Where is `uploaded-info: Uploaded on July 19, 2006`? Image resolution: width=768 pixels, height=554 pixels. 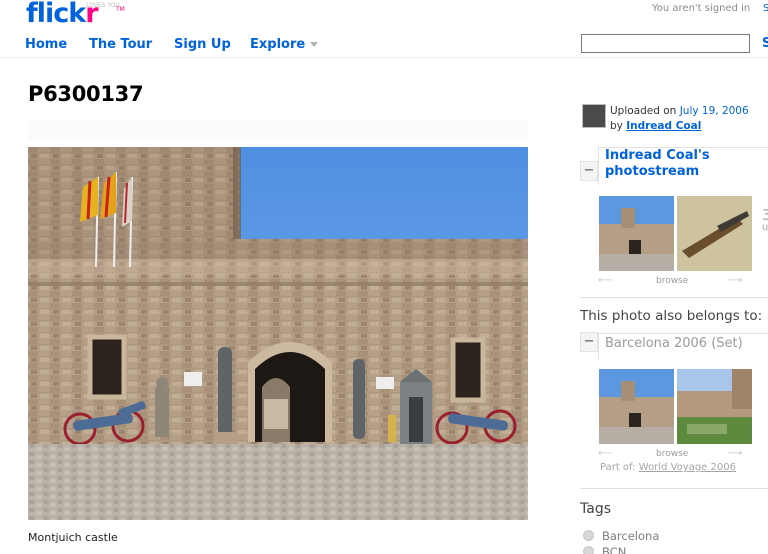 uploaded-info: Uploaded on July 19, 2006 is located at coordinates (679, 111).